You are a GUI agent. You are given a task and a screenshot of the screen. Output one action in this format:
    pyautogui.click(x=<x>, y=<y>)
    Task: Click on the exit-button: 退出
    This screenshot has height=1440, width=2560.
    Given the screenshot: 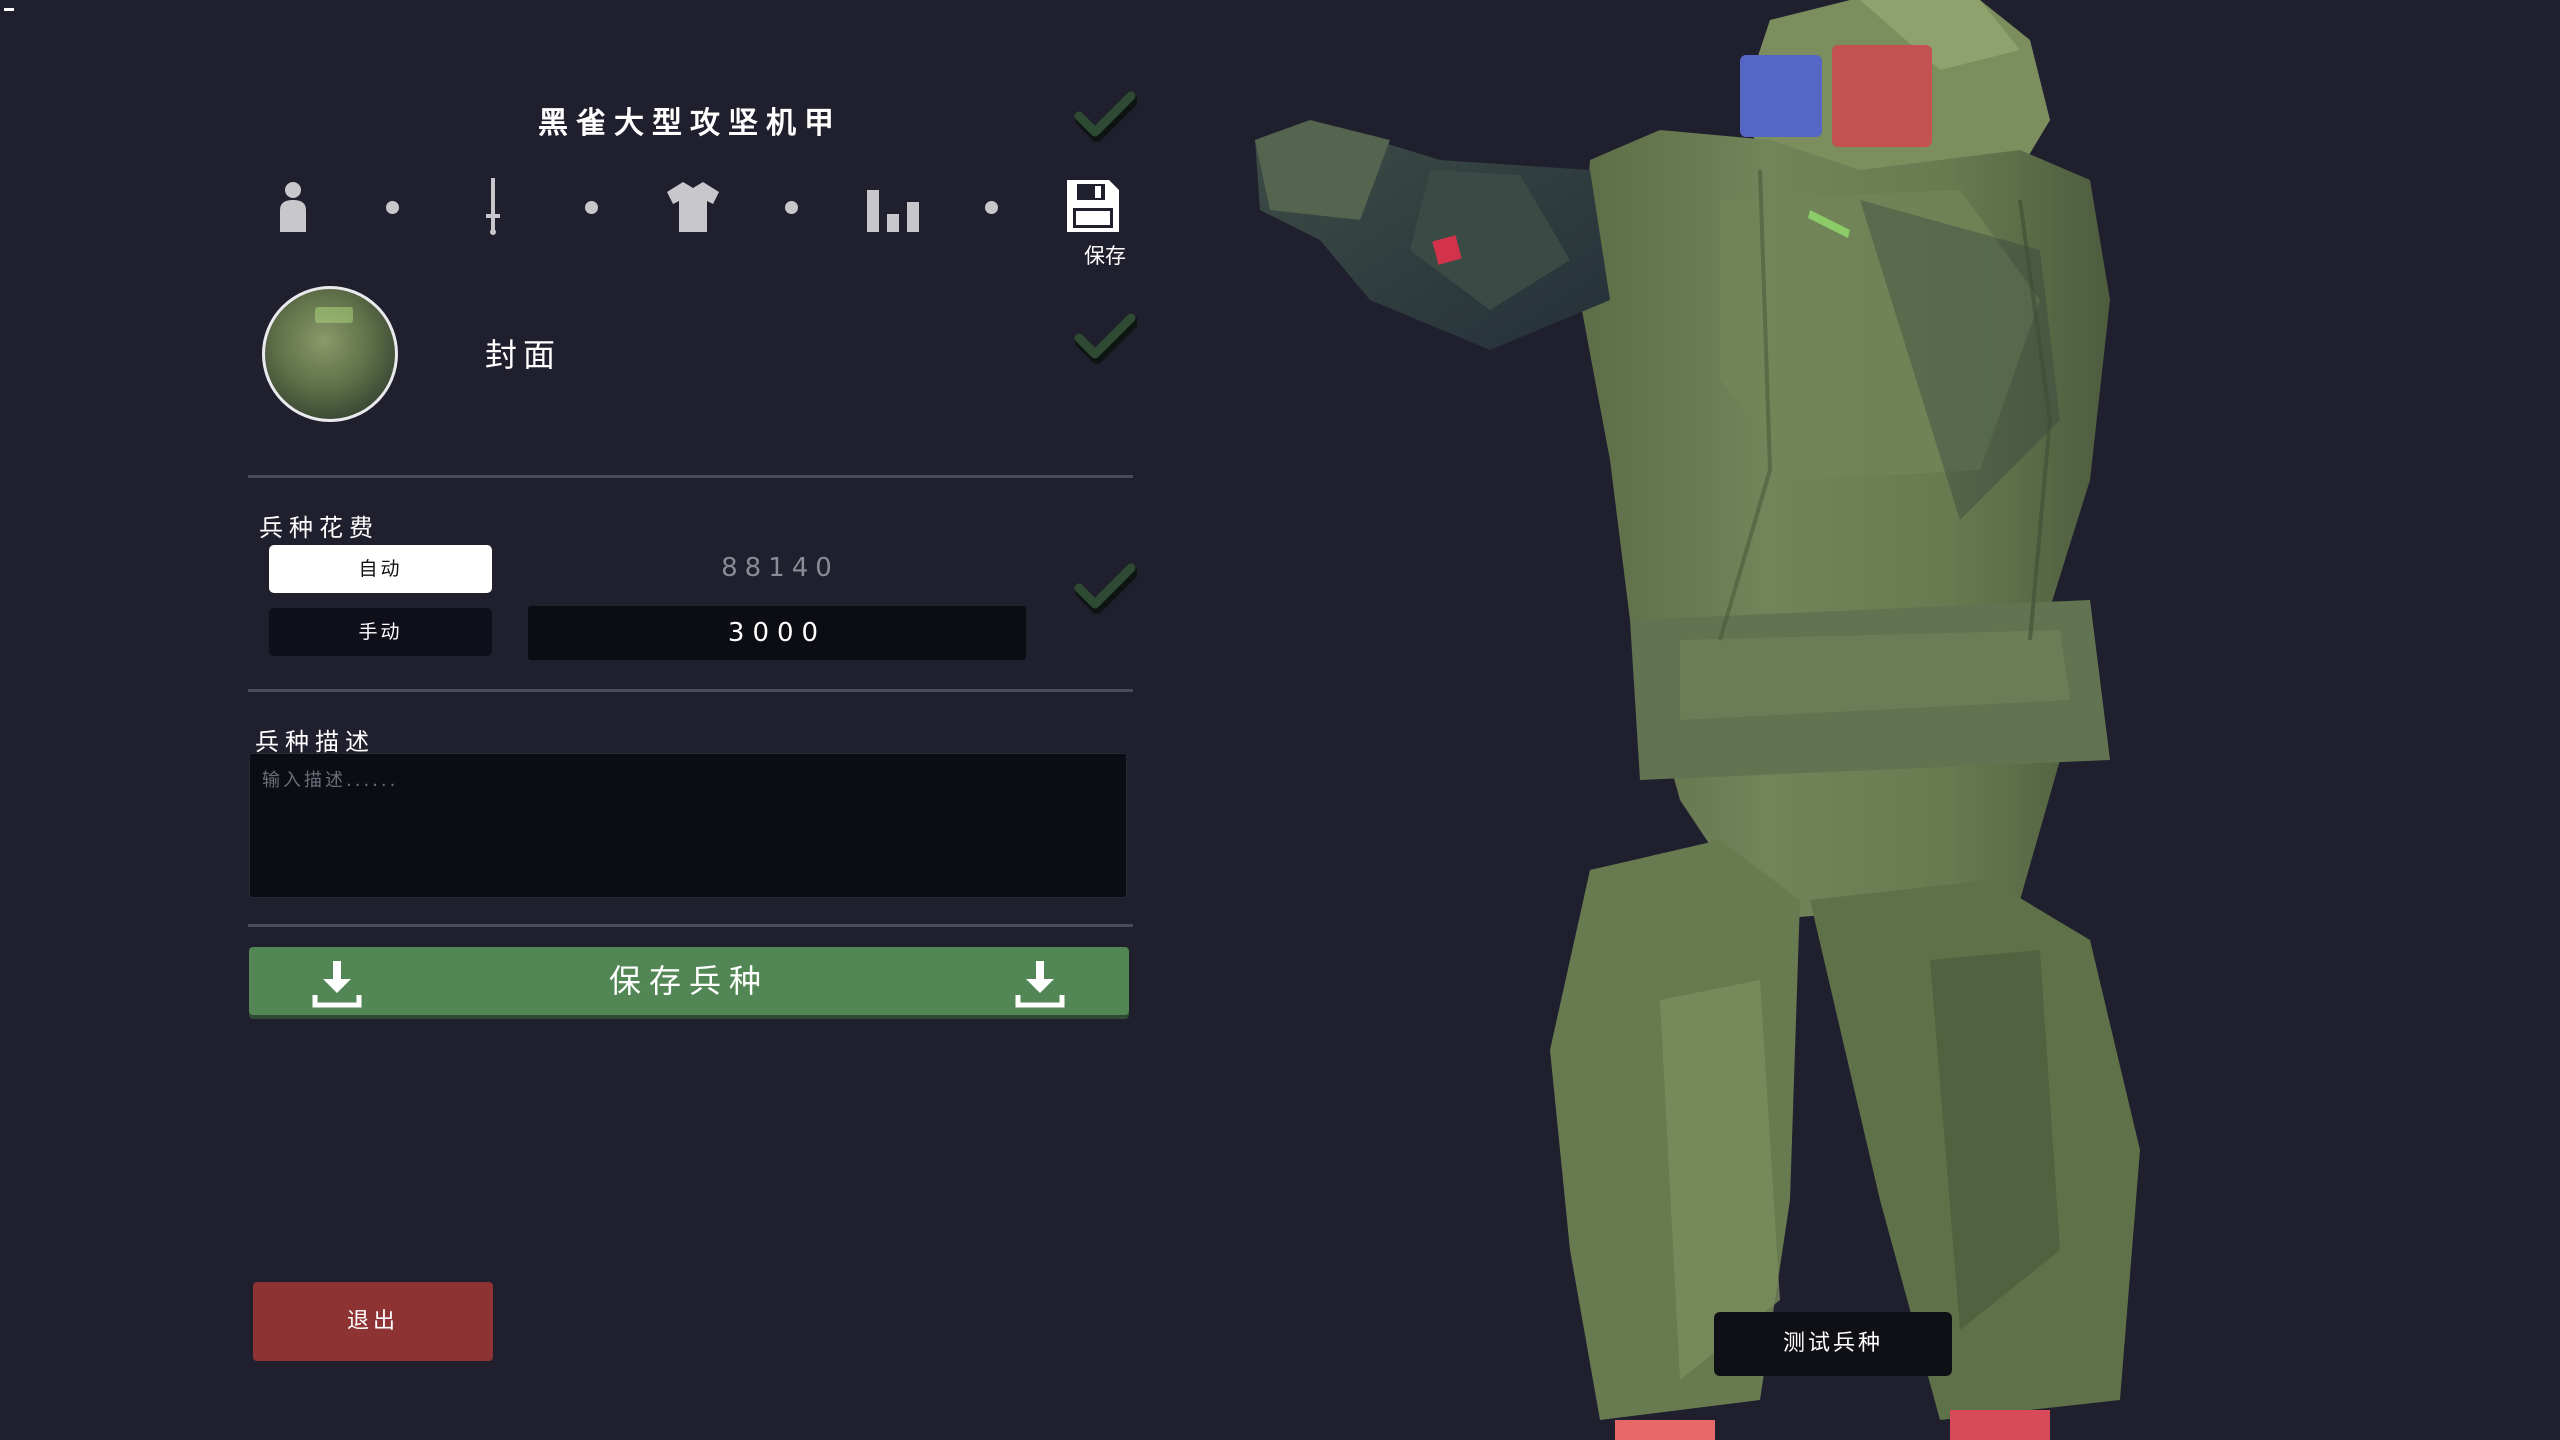 What is the action you would take?
    pyautogui.click(x=373, y=1321)
    